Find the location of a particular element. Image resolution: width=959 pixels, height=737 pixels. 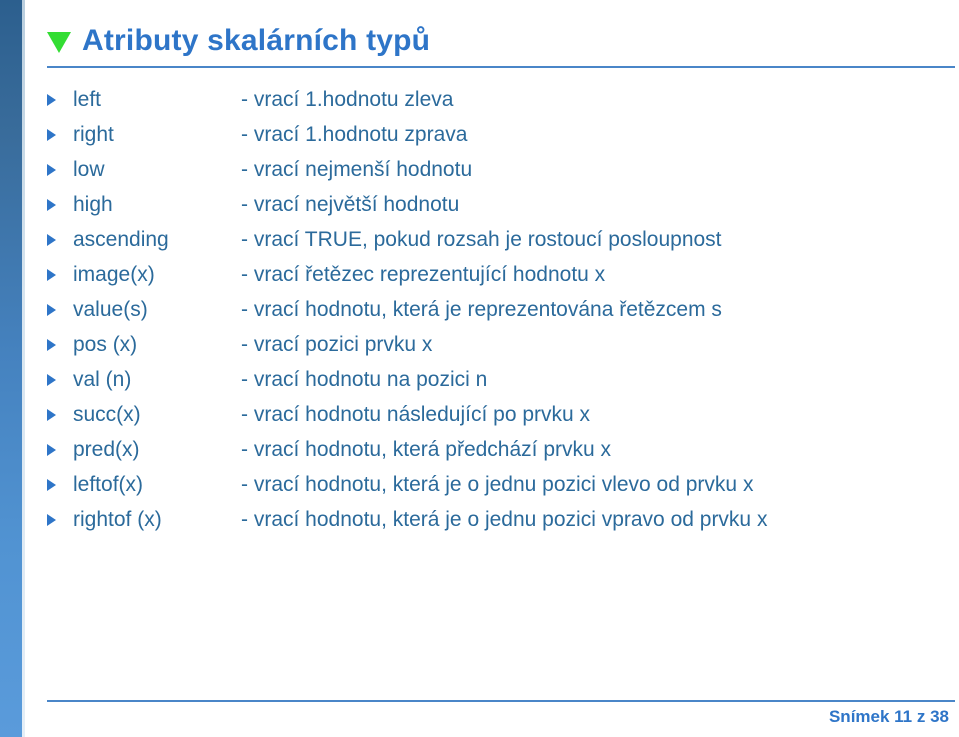

slide-number: Snímek 11 z 38 is located at coordinates (888, 716).